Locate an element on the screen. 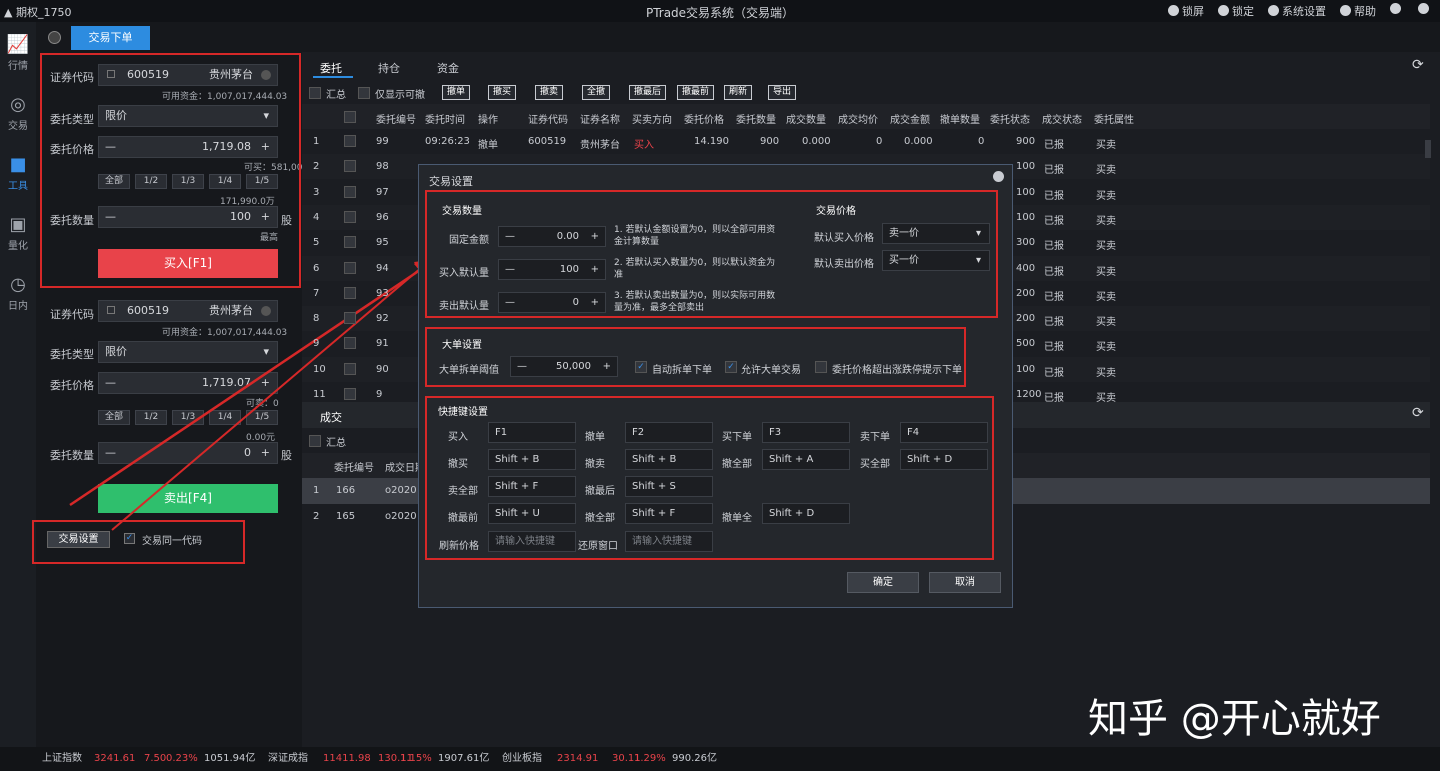 The image size is (1440, 771). cancel-button: 取消 is located at coordinates (965, 582).